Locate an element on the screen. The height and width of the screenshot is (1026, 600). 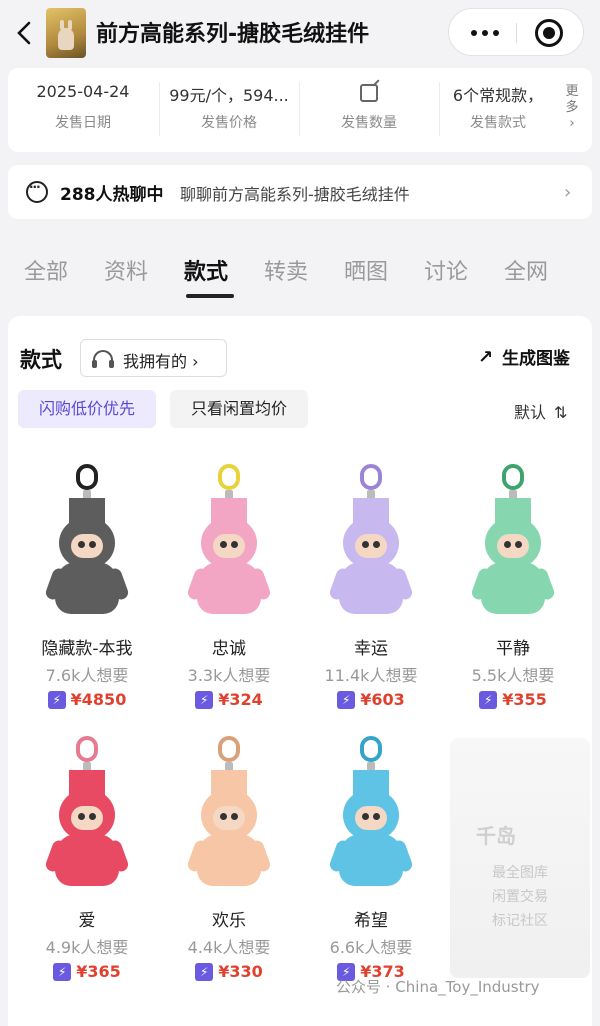
back-icon is located at coordinates (24, 33).